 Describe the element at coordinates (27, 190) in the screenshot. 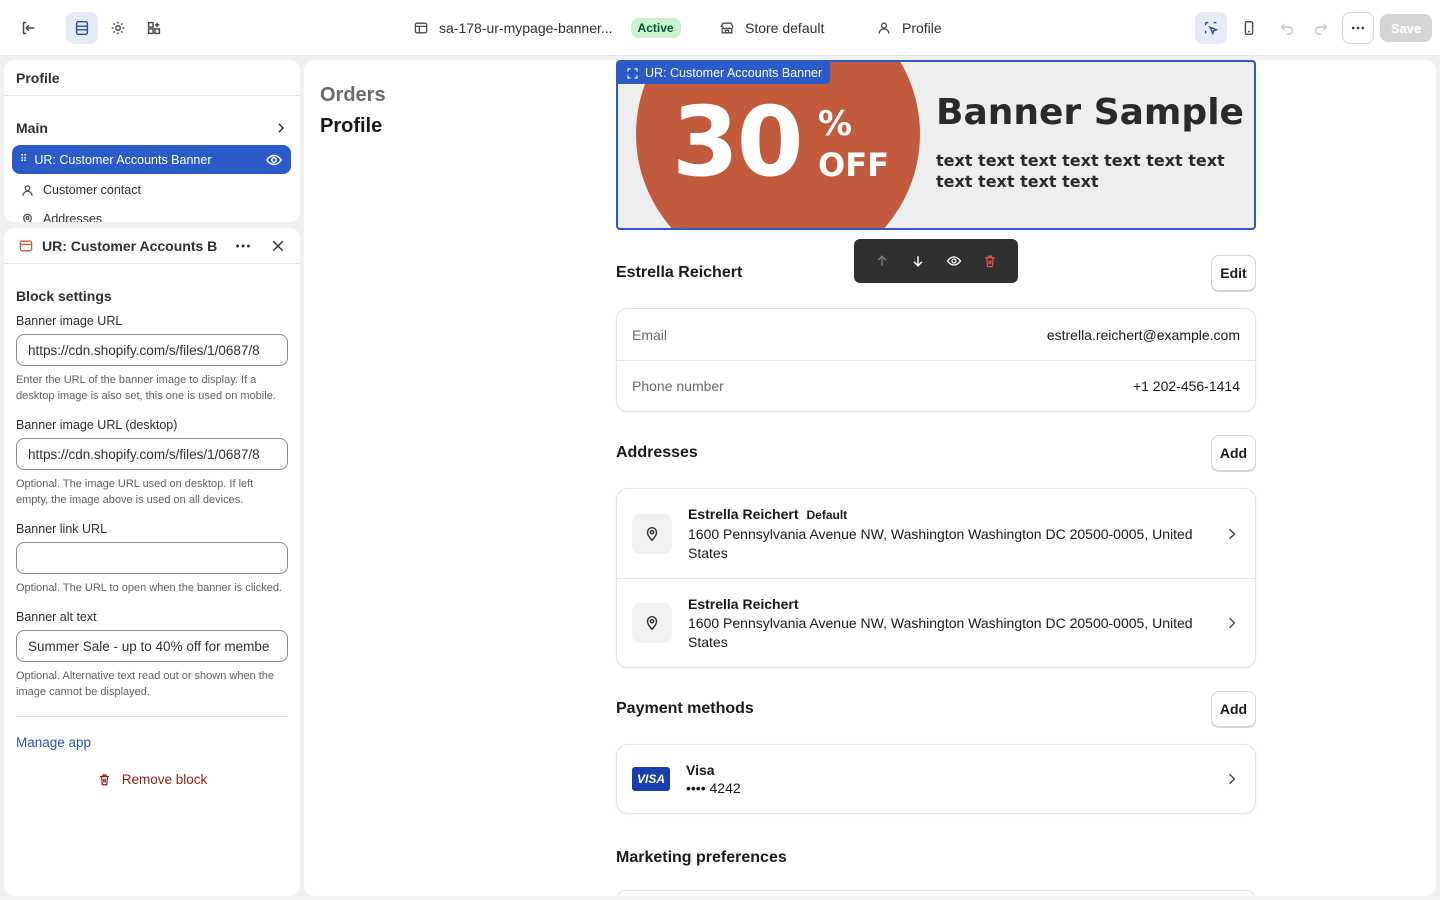

I see `person-icon` at that location.